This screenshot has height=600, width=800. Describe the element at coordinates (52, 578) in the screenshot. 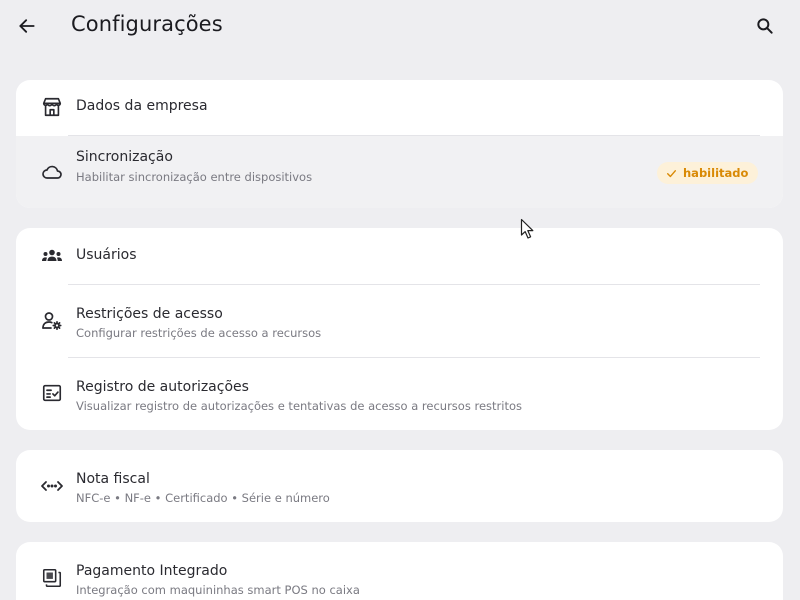

I see `layers-icon` at that location.